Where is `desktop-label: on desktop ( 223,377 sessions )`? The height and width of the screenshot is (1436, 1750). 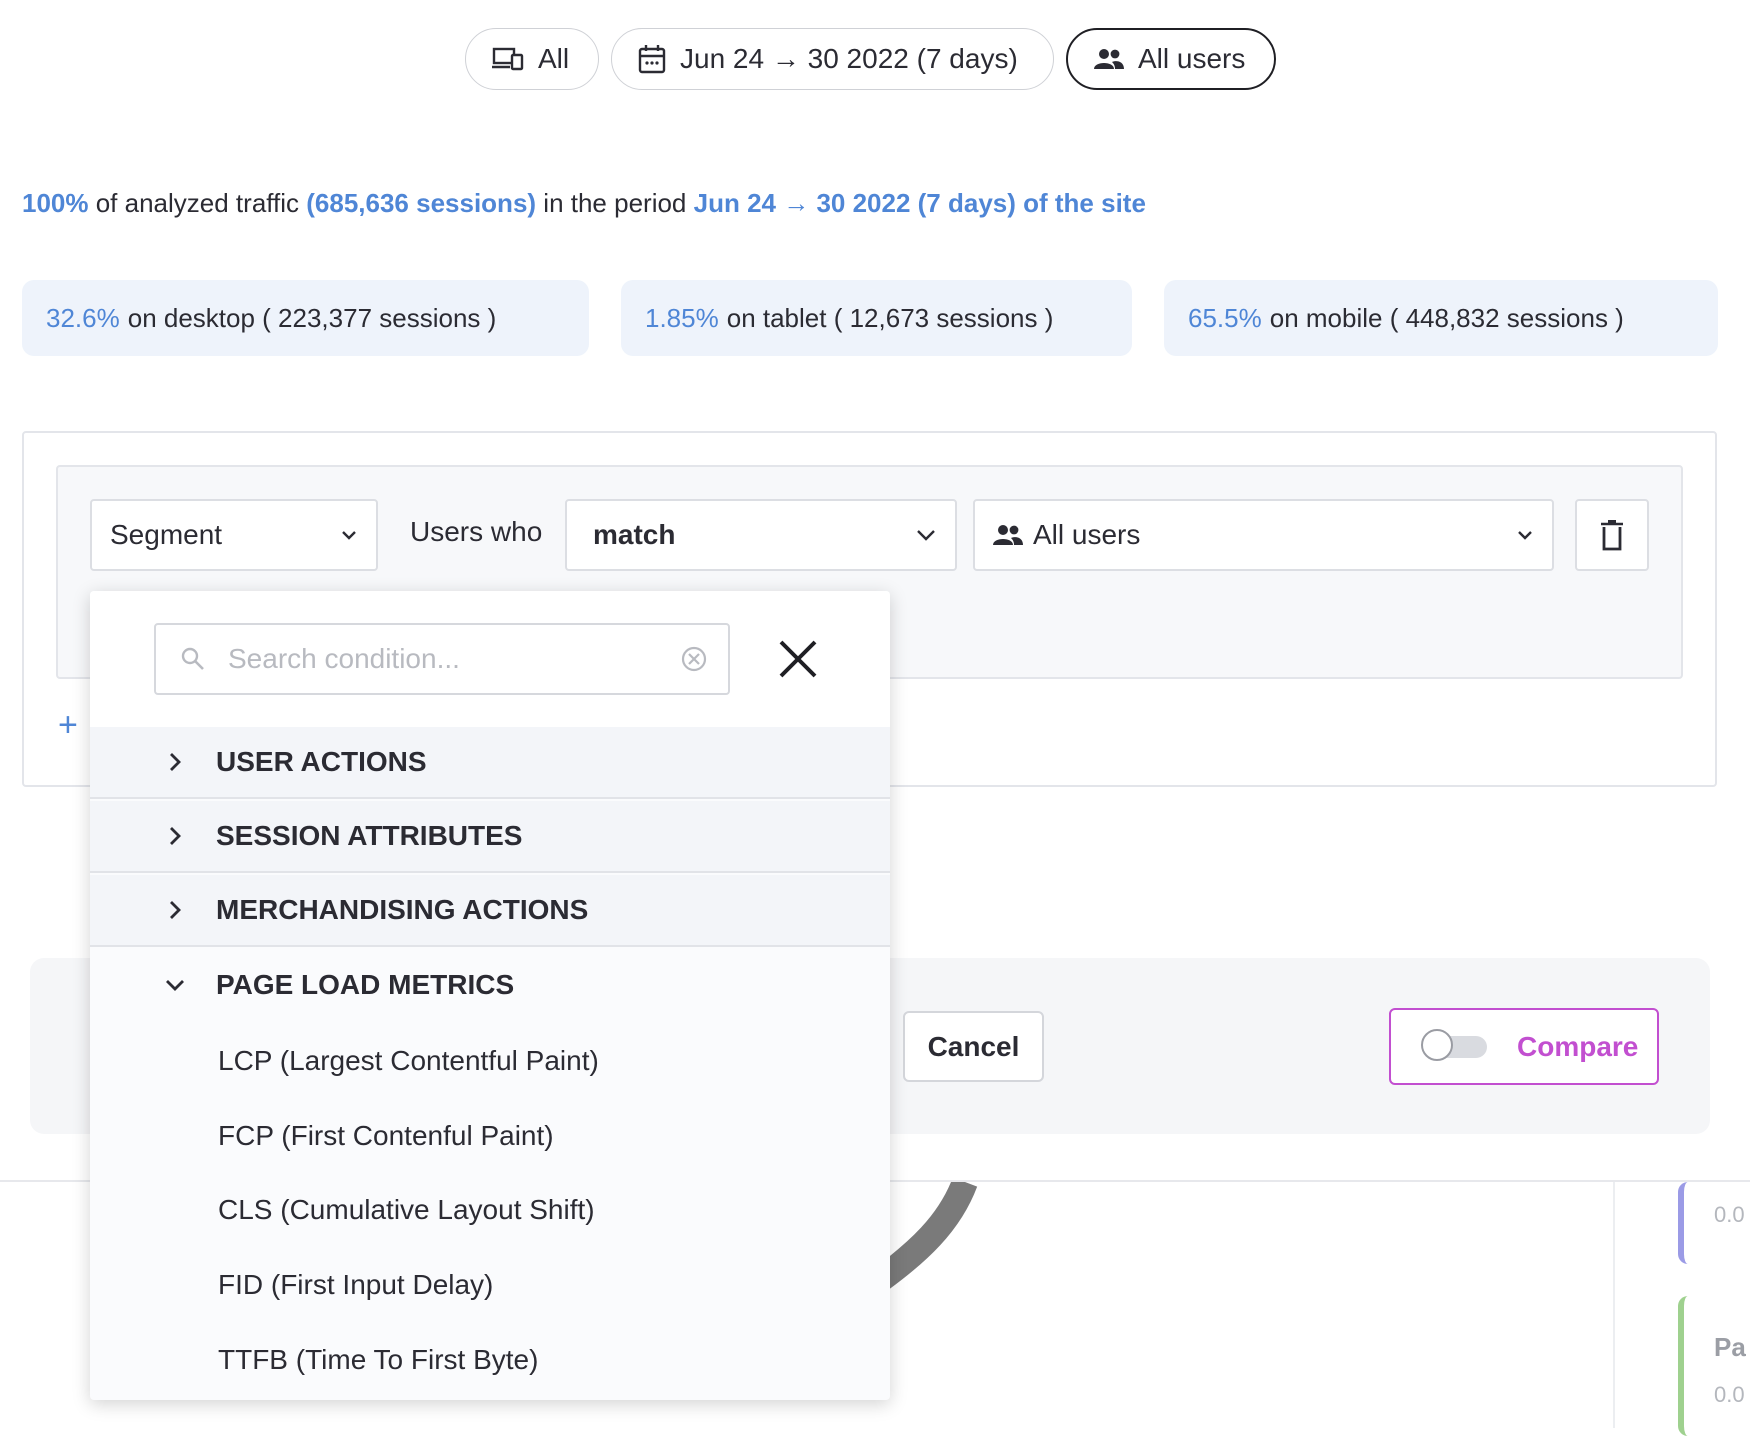
desktop-label: on desktop ( 223,377 sessions ) is located at coordinates (312, 317).